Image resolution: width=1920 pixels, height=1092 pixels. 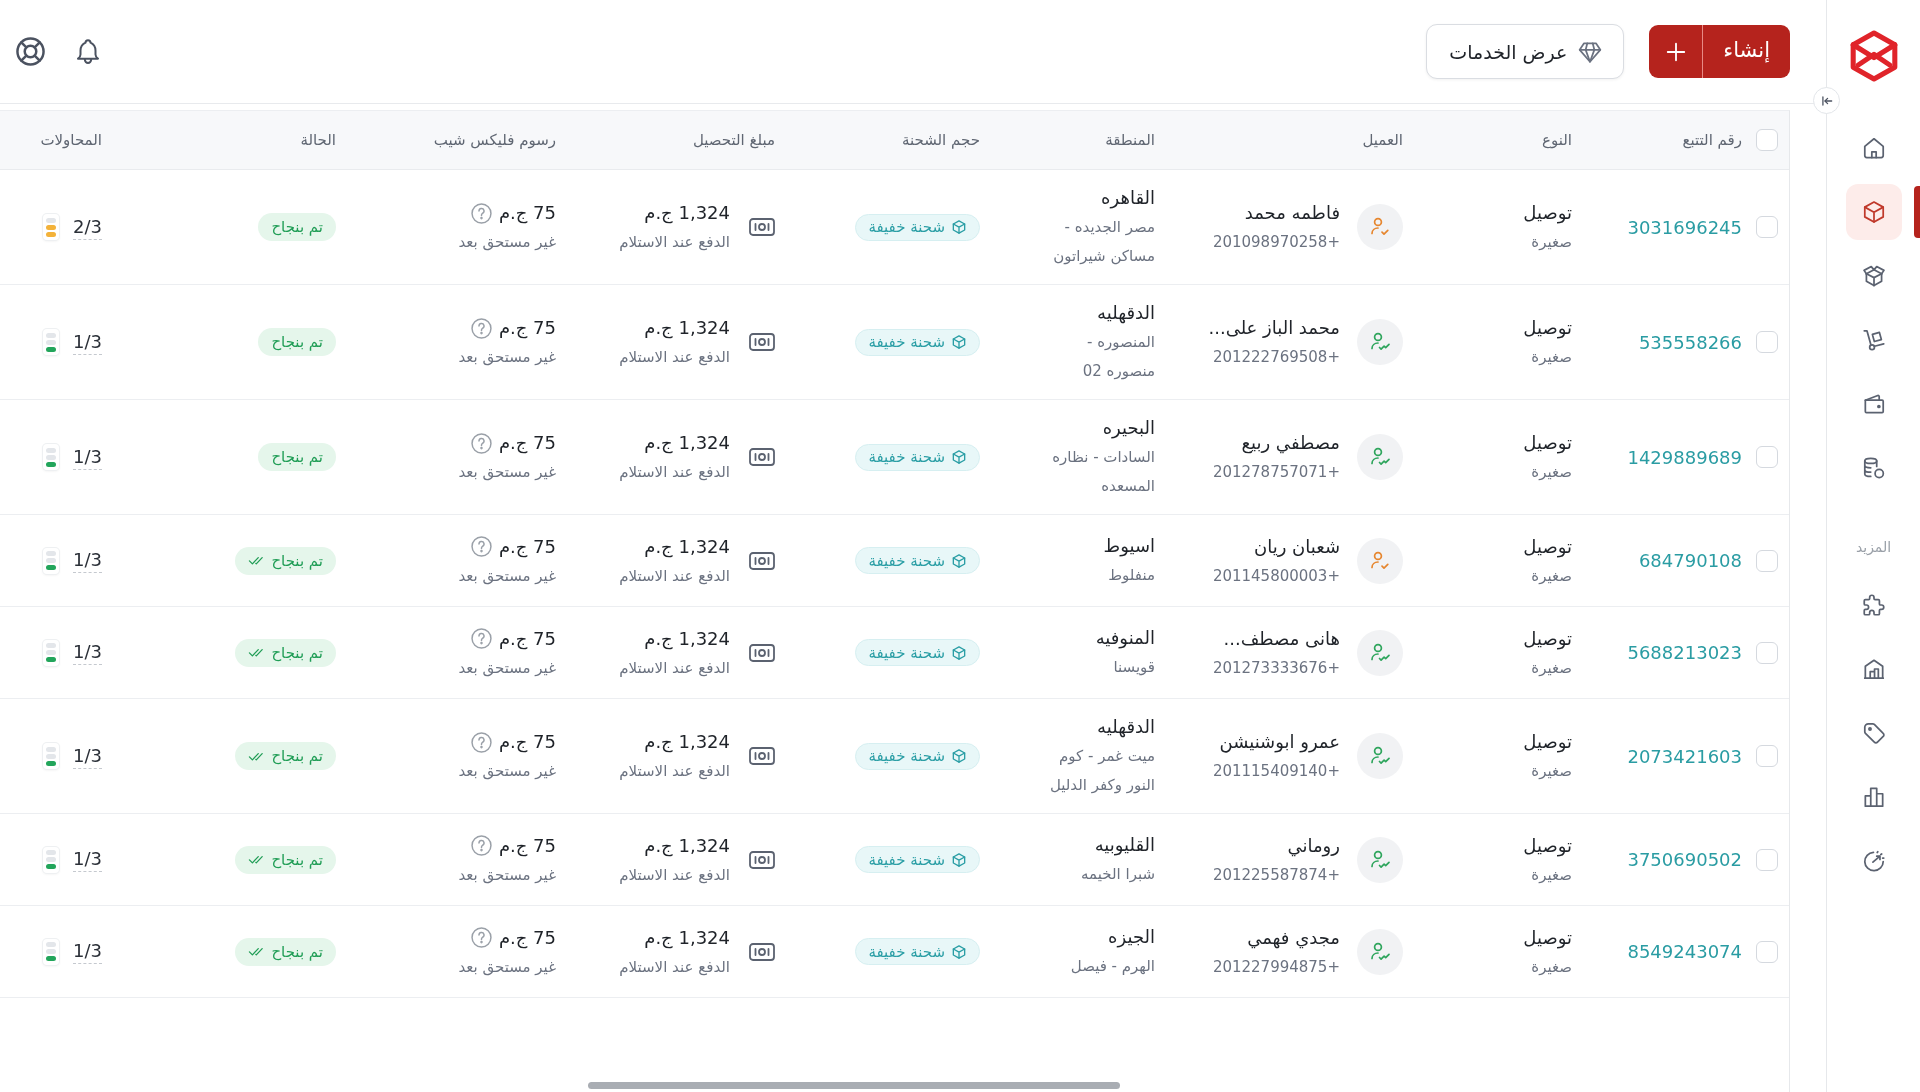 I want to click on add-button, so click(x=1676, y=51).